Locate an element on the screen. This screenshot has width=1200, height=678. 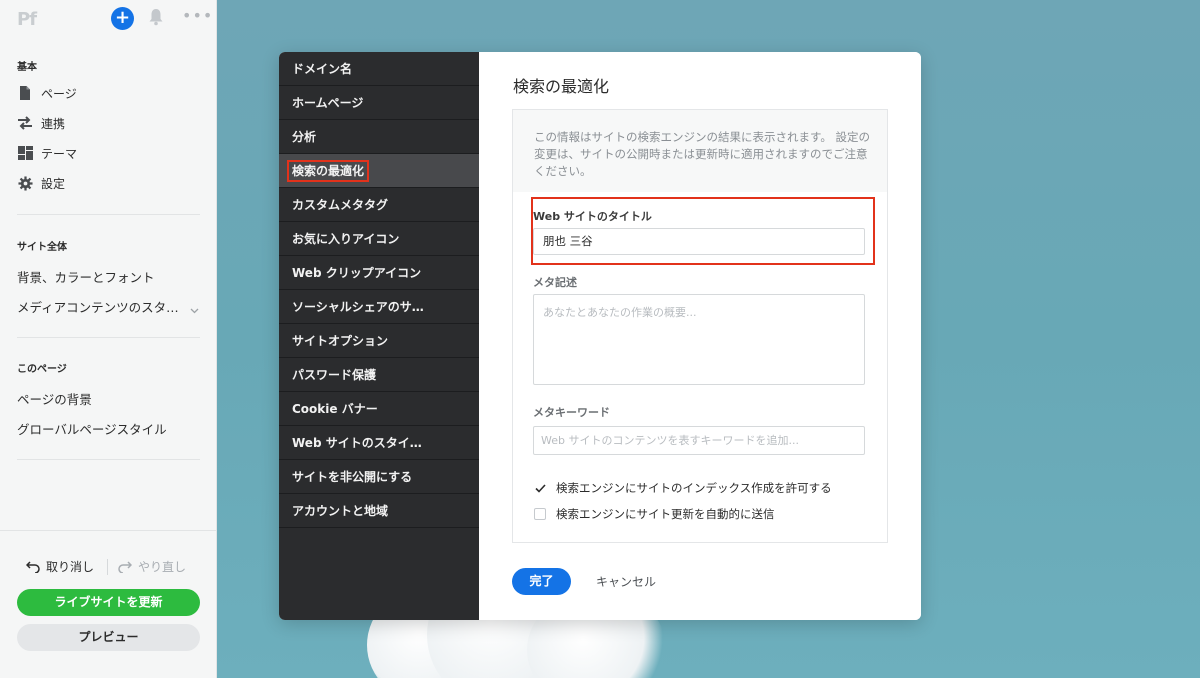
nav-label: 分析 is located at coordinates (304, 137).